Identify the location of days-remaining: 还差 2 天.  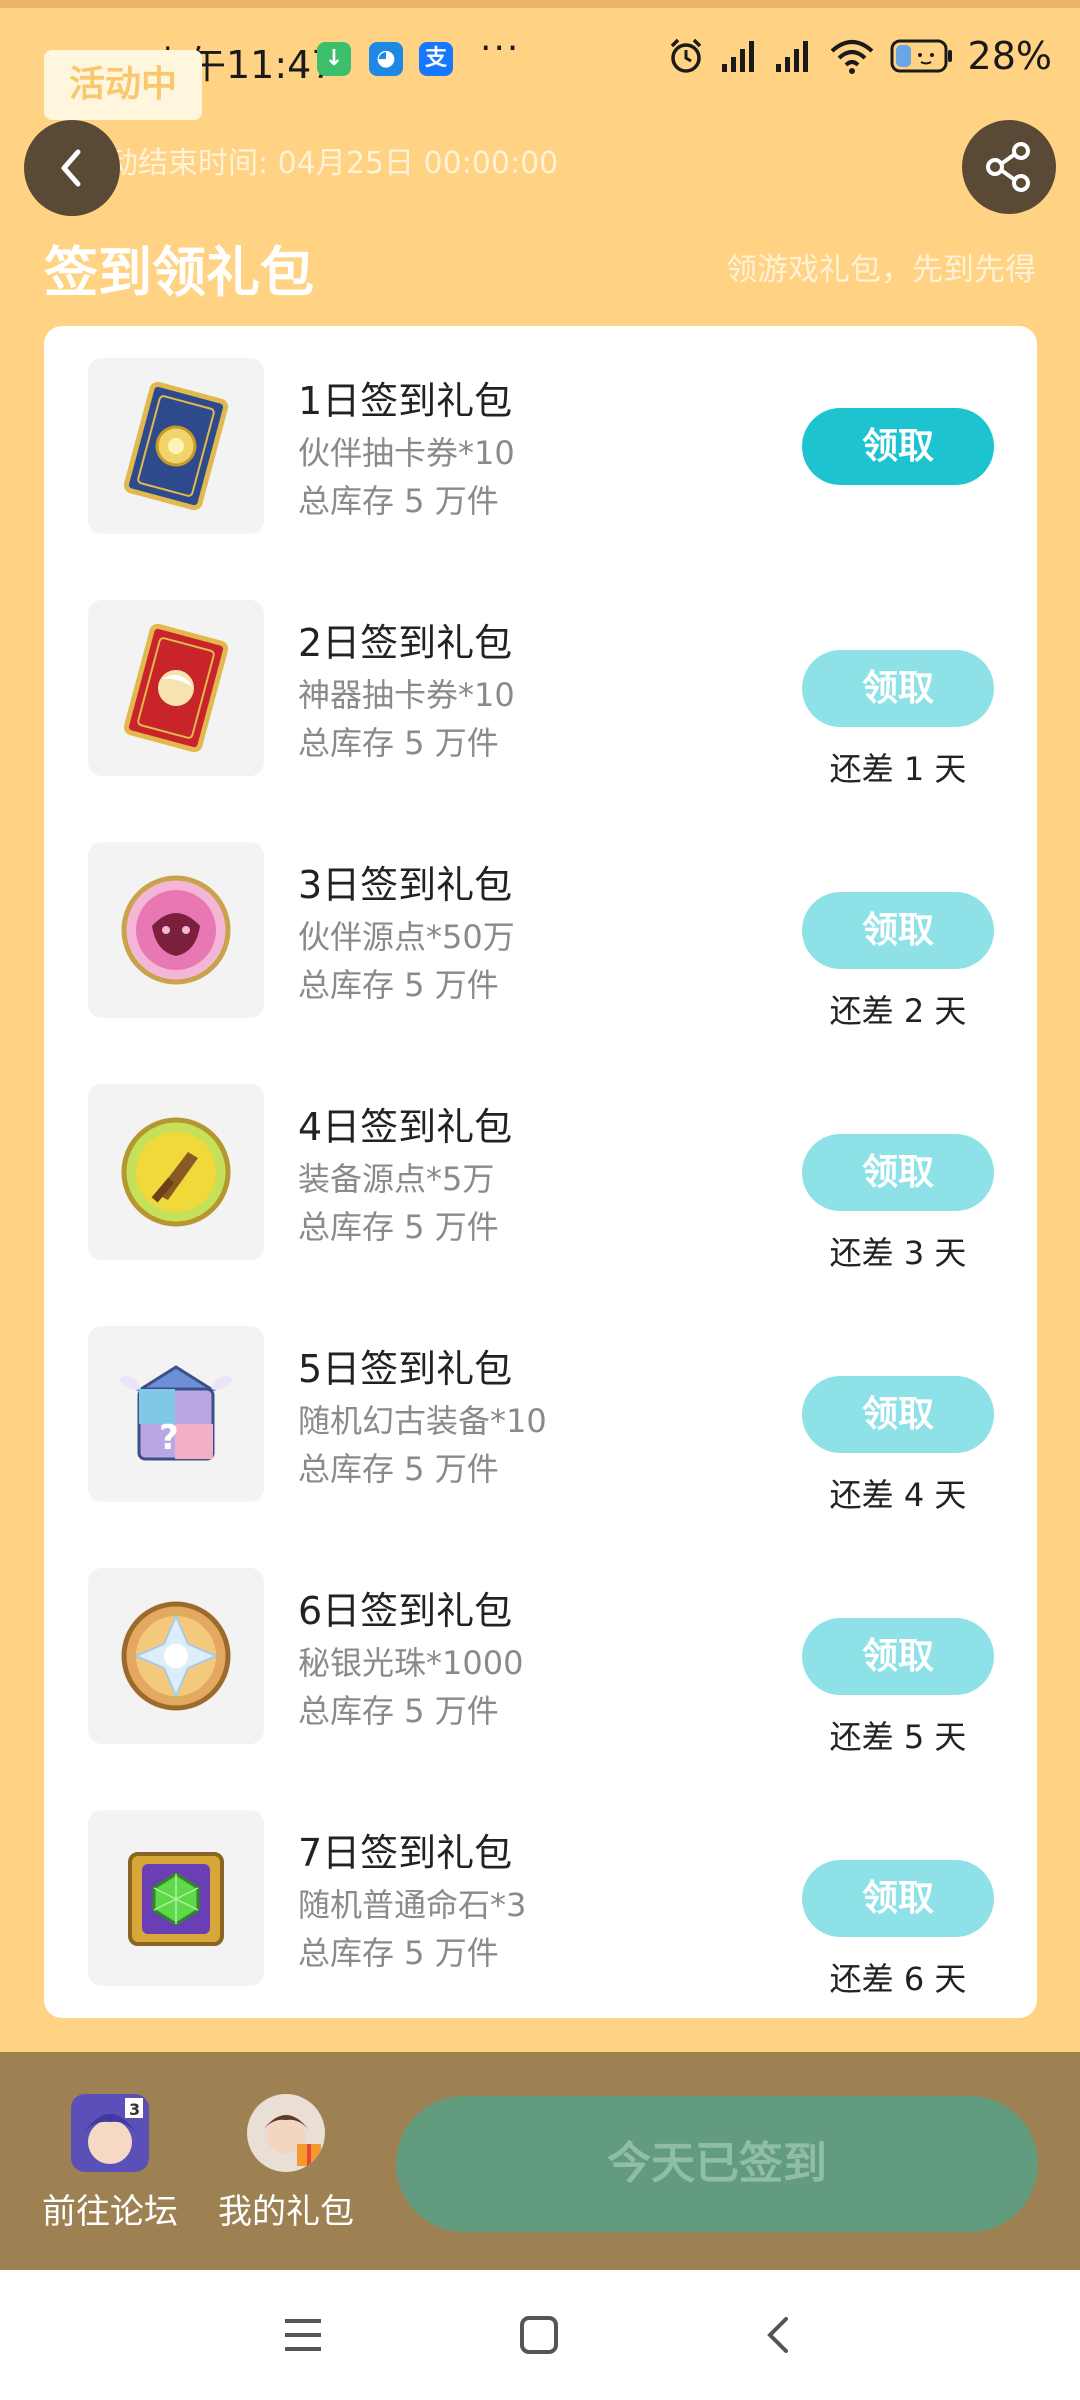
(898, 1011).